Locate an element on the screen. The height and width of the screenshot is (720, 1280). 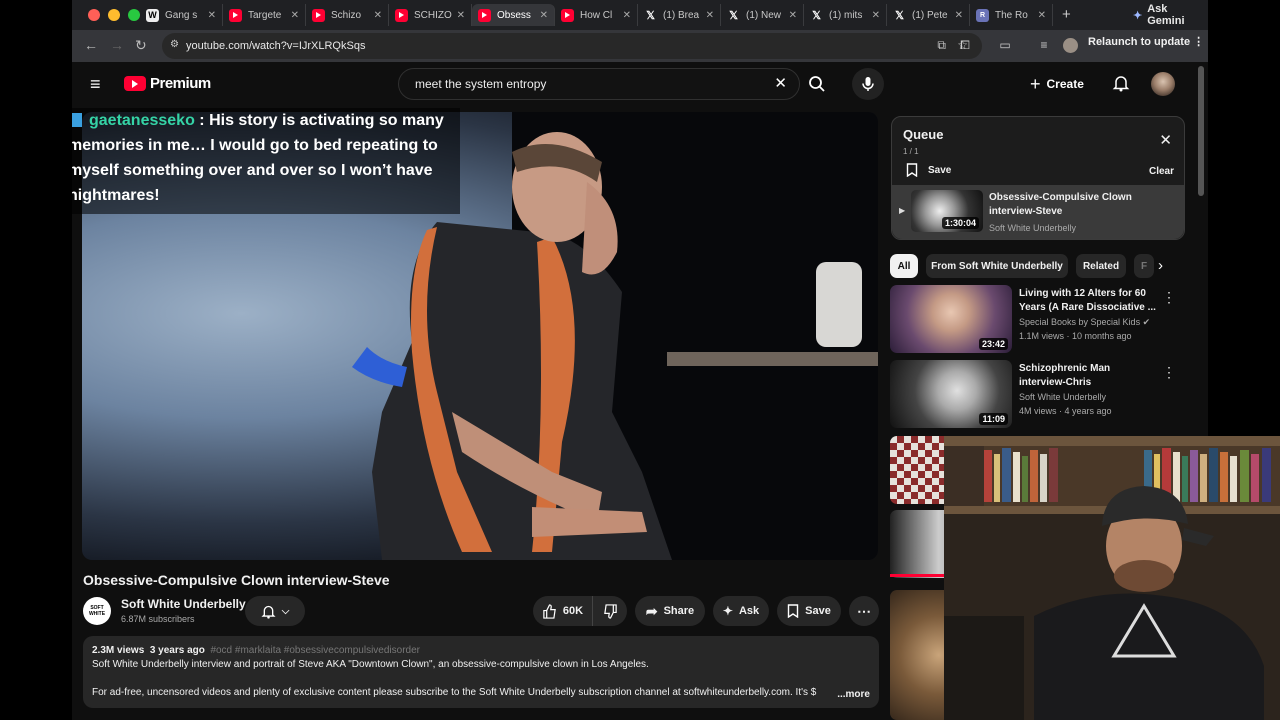
site-info-icon: ⚙ is located at coordinates (174, 44).